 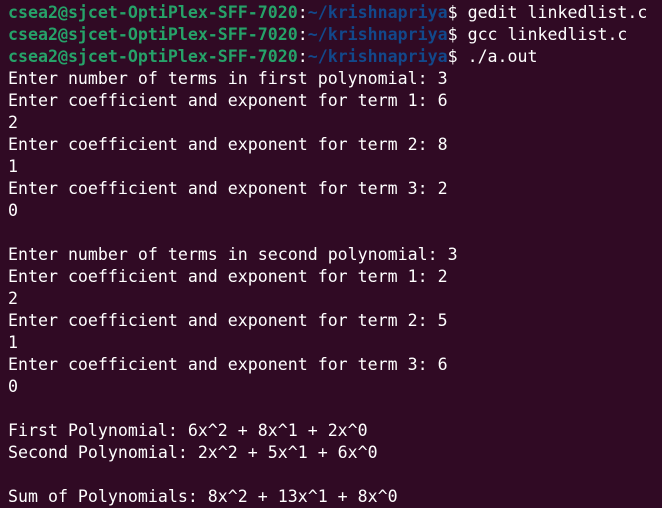 What do you see at coordinates (557, 12) in the screenshot?
I see `command: gedit linkedlist.c` at bounding box center [557, 12].